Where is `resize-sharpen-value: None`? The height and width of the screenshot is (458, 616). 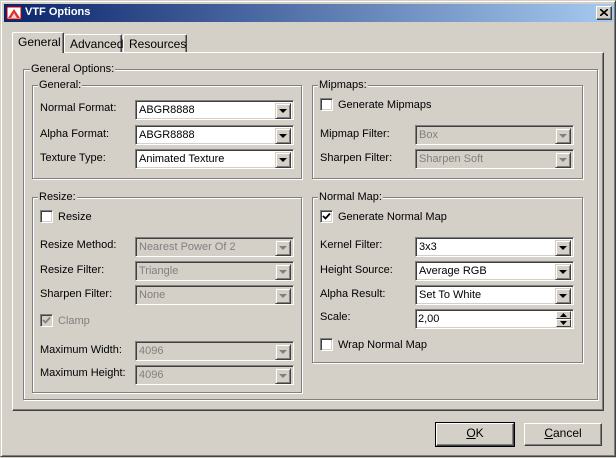
resize-sharpen-value: None is located at coordinates (152, 295).